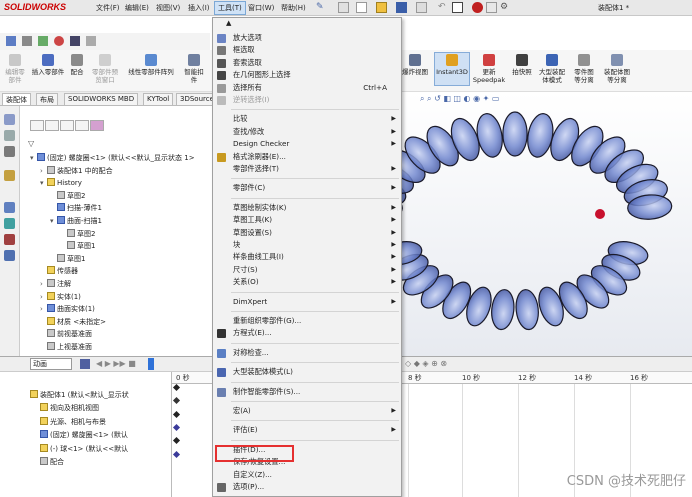  What do you see at coordinates (307, 270) in the screenshot?
I see `tools-menu-item: 尺寸(S) ▶` at bounding box center [307, 270].